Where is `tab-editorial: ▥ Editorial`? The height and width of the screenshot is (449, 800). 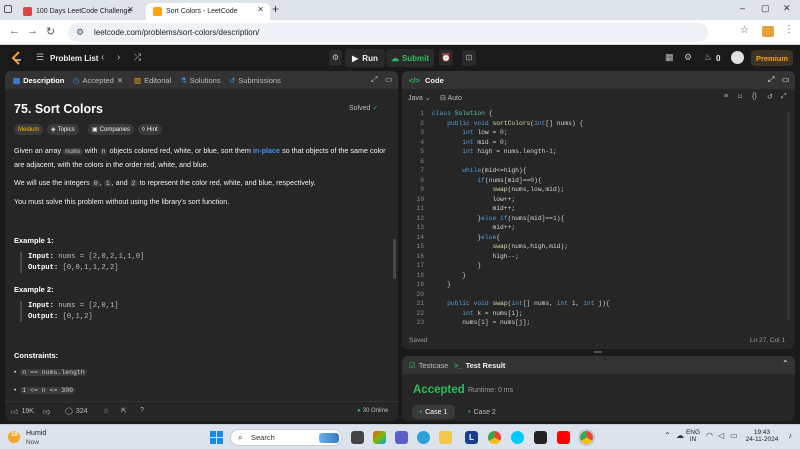
tab-editorial: ▥ Editorial is located at coordinates (152, 80).